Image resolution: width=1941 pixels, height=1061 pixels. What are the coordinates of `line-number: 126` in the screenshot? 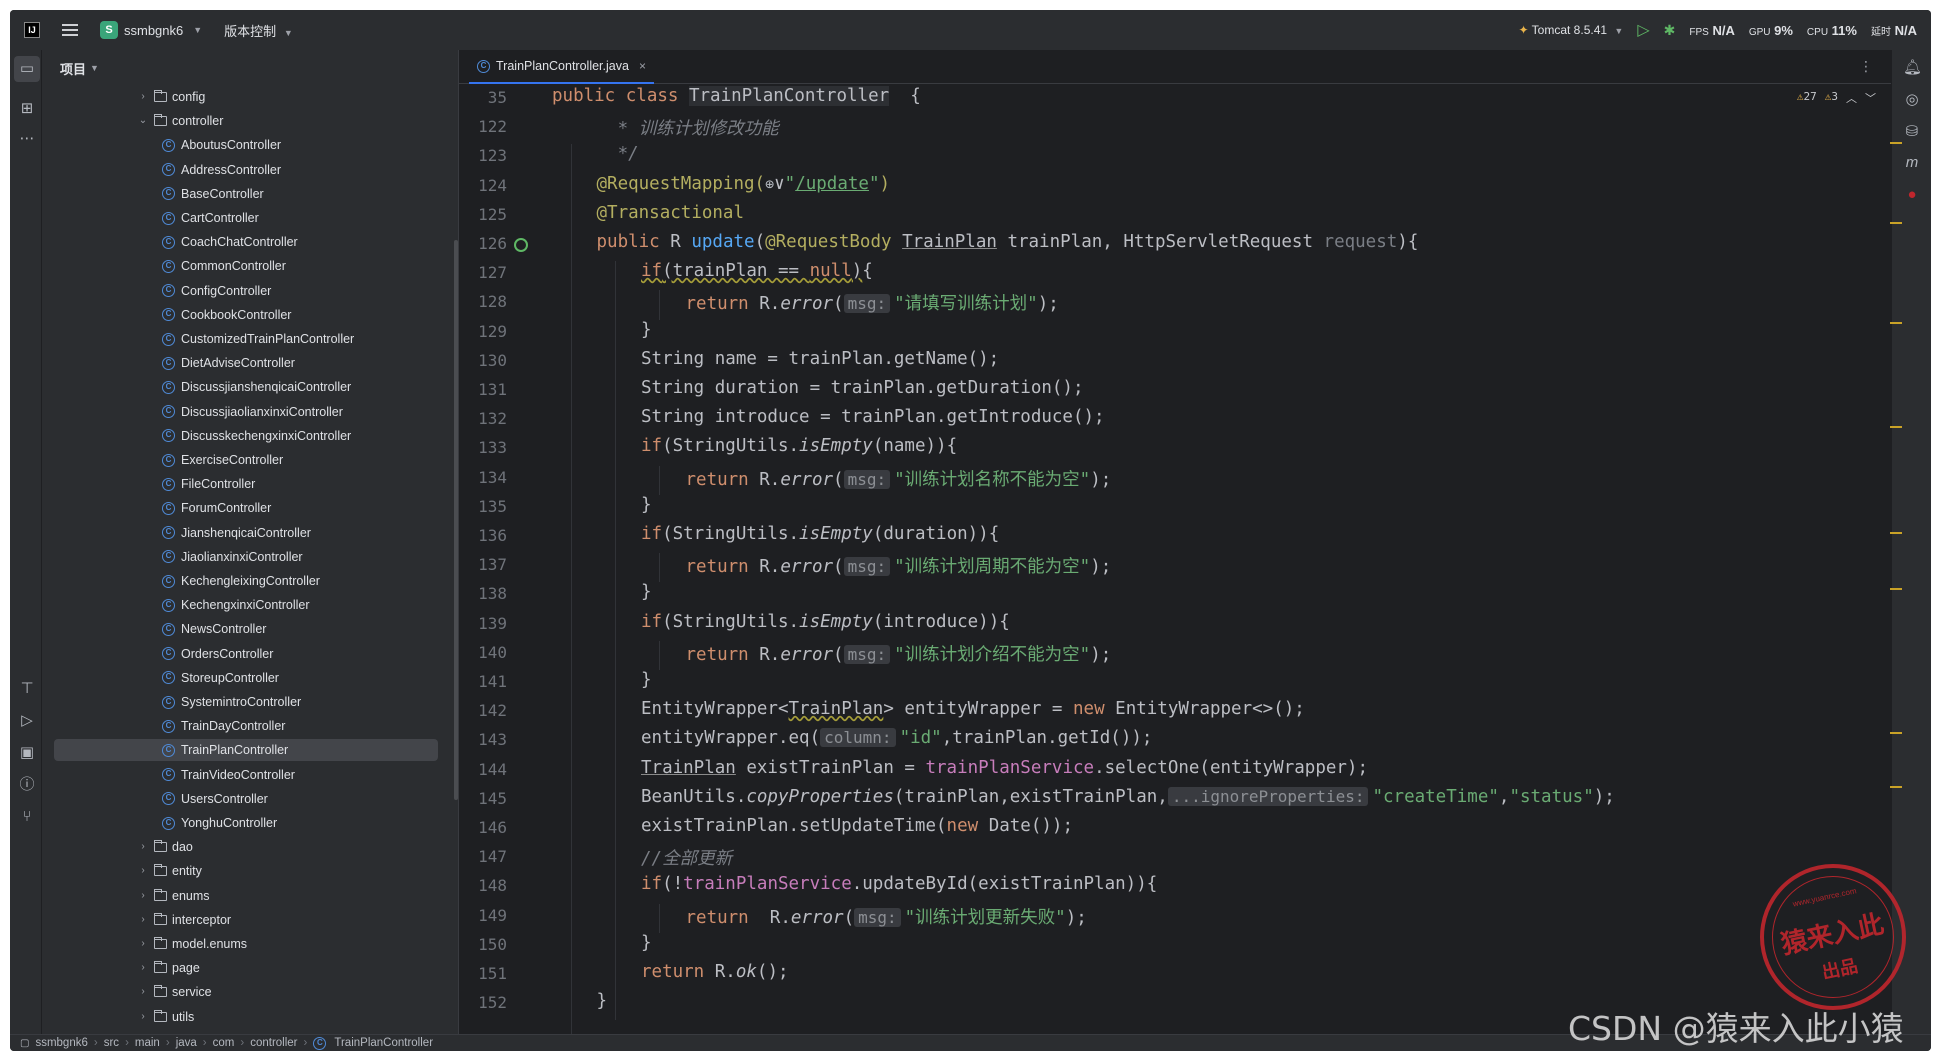 It's located at (492, 243).